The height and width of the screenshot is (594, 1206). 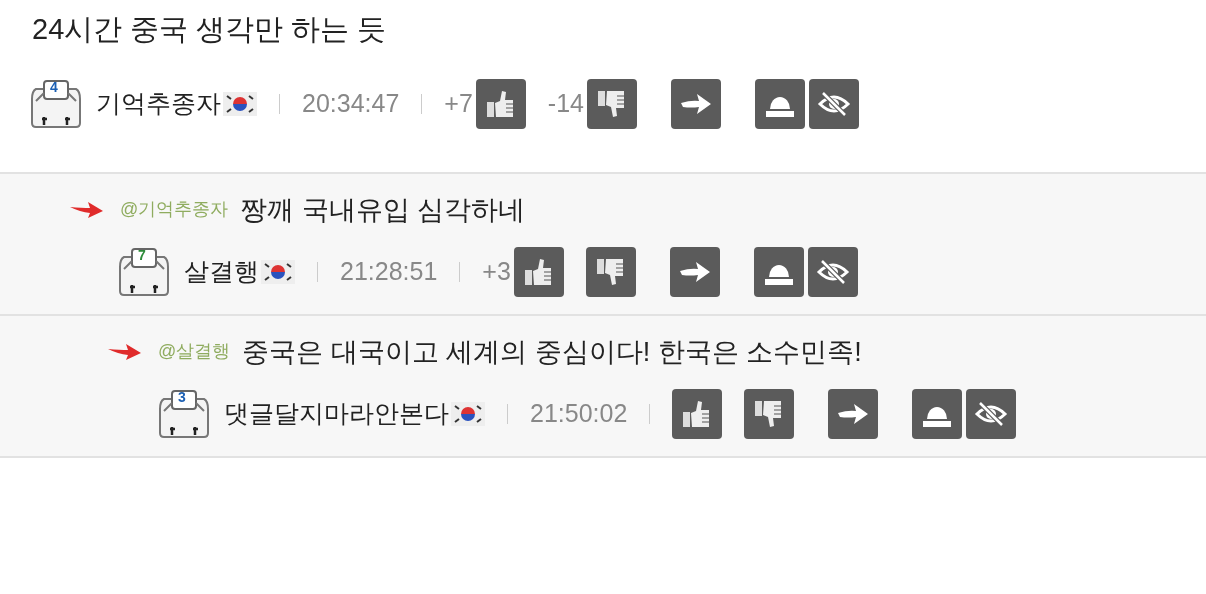 I want to click on rank-number: 7, so click(x=142, y=255).